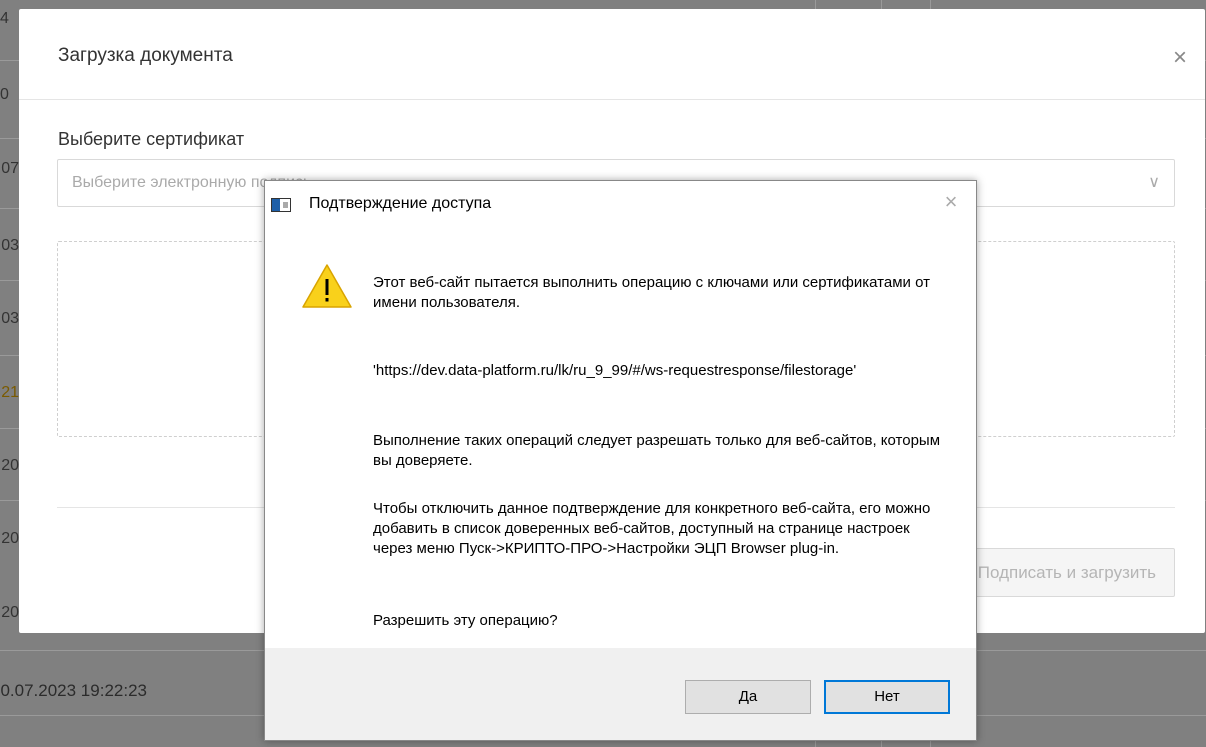  What do you see at coordinates (10, 392) in the screenshot?
I see `table-cell-fragment: 21` at bounding box center [10, 392].